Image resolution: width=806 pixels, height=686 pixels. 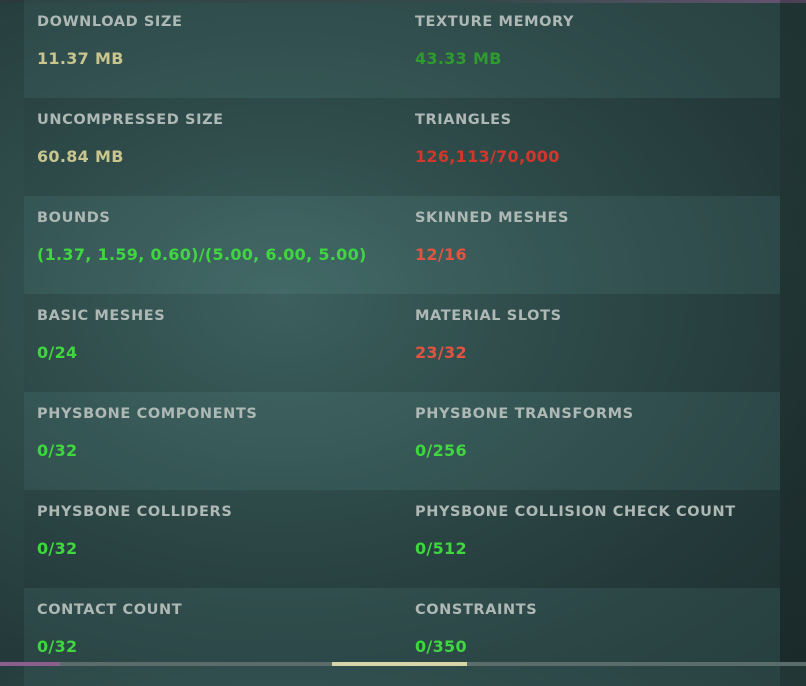 I want to click on stat-value: (1.37, 1.59, 0.60)/(5.00, 6.00, 5.00), so click(x=202, y=254).